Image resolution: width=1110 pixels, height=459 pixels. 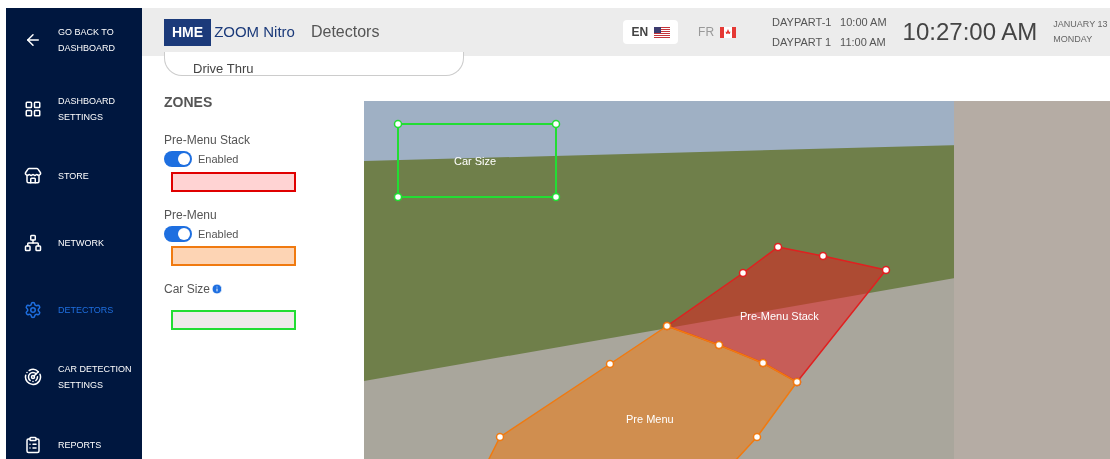 What do you see at coordinates (863, 22) in the screenshot?
I see `daypart-time: 10:00 AM` at bounding box center [863, 22].